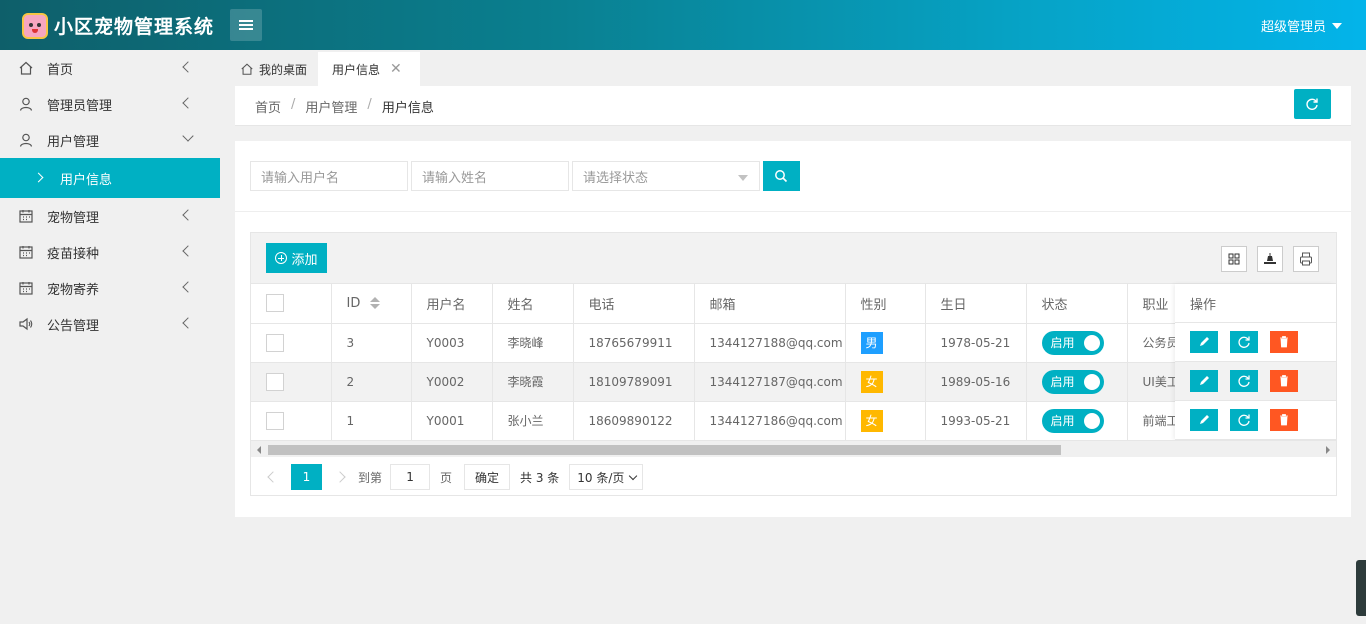 This screenshot has height=624, width=1366. What do you see at coordinates (340, 477) in the screenshot?
I see `next-page-icon` at bounding box center [340, 477].